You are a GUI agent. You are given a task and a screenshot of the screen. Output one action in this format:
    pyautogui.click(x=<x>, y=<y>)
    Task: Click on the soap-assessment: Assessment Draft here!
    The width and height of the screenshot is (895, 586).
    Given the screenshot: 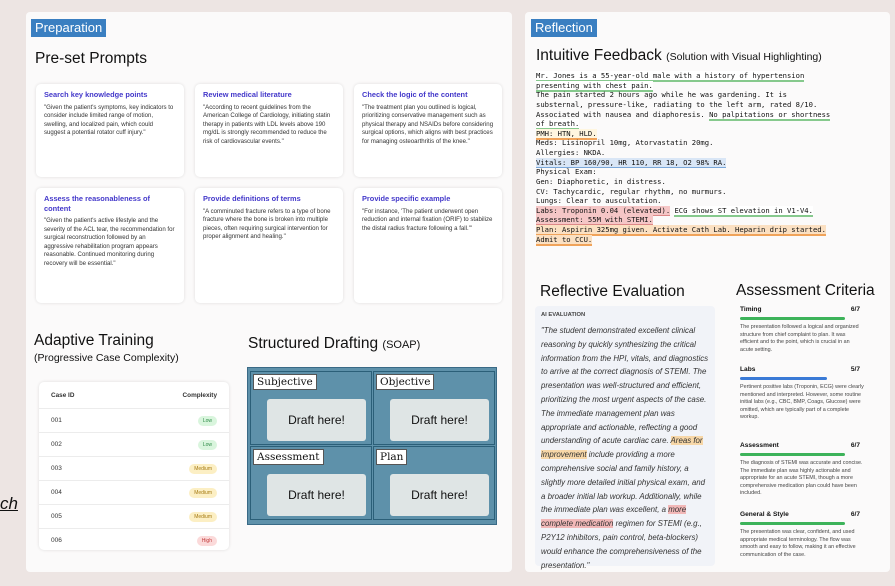 What is the action you would take?
    pyautogui.click(x=311, y=483)
    